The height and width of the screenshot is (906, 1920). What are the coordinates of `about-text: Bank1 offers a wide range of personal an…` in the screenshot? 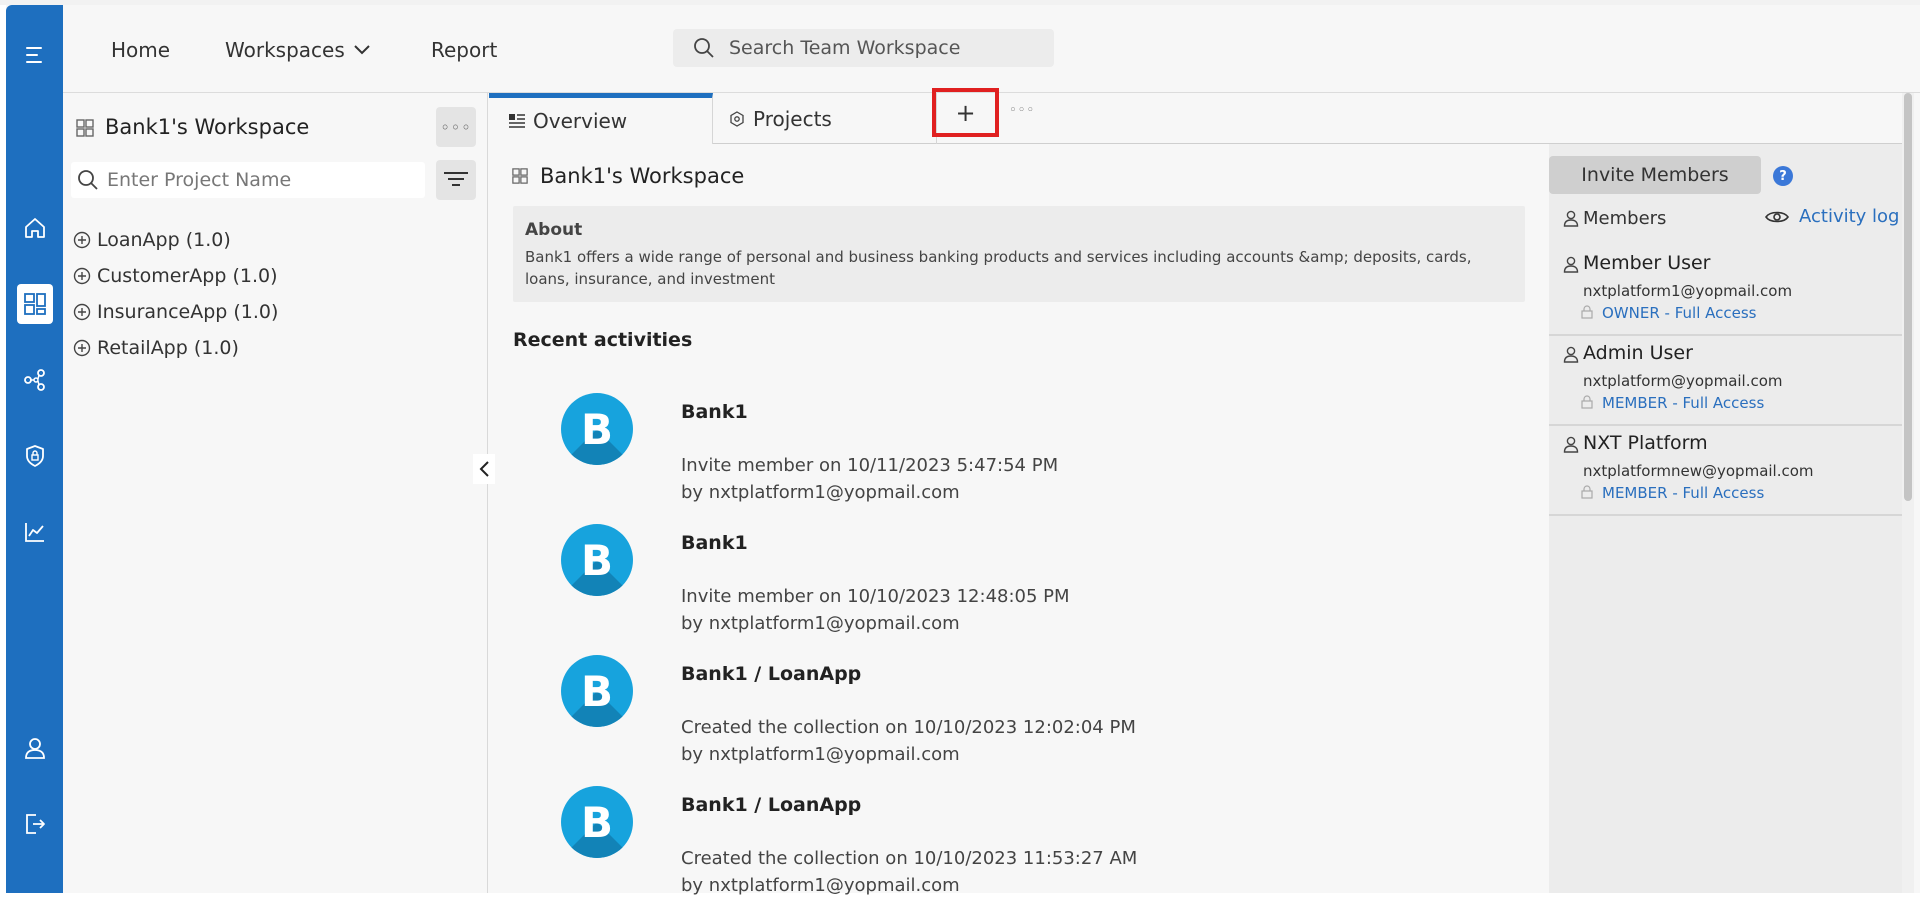 It's located at (998, 268).